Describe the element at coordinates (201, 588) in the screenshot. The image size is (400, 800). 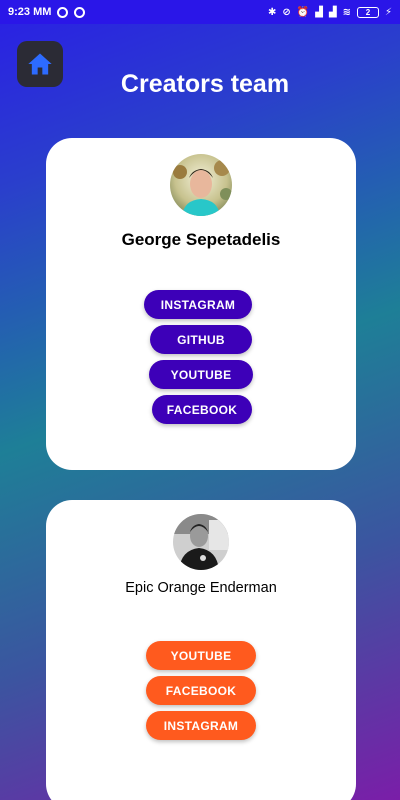
I see `creator-name: Epic Orange Enderman` at that location.